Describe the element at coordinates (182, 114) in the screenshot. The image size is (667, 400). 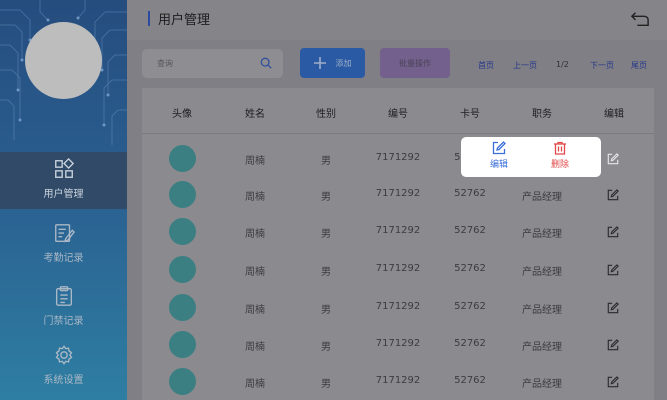
I see `column-header-avatar: 头像` at that location.